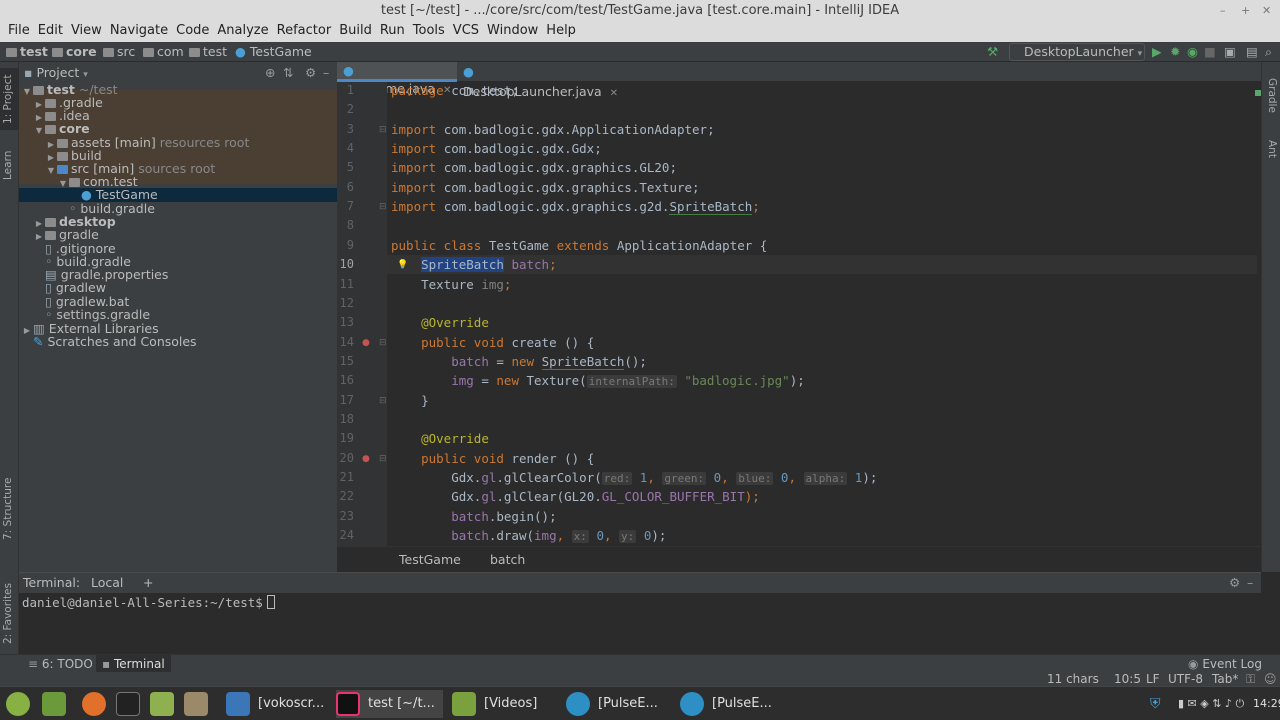 The width and height of the screenshot is (1280, 720). What do you see at coordinates (1211, 704) in the screenshot?
I see `tray-icons: ▮ ✉ ◈ ⇅ ♪ ⏻` at bounding box center [1211, 704].